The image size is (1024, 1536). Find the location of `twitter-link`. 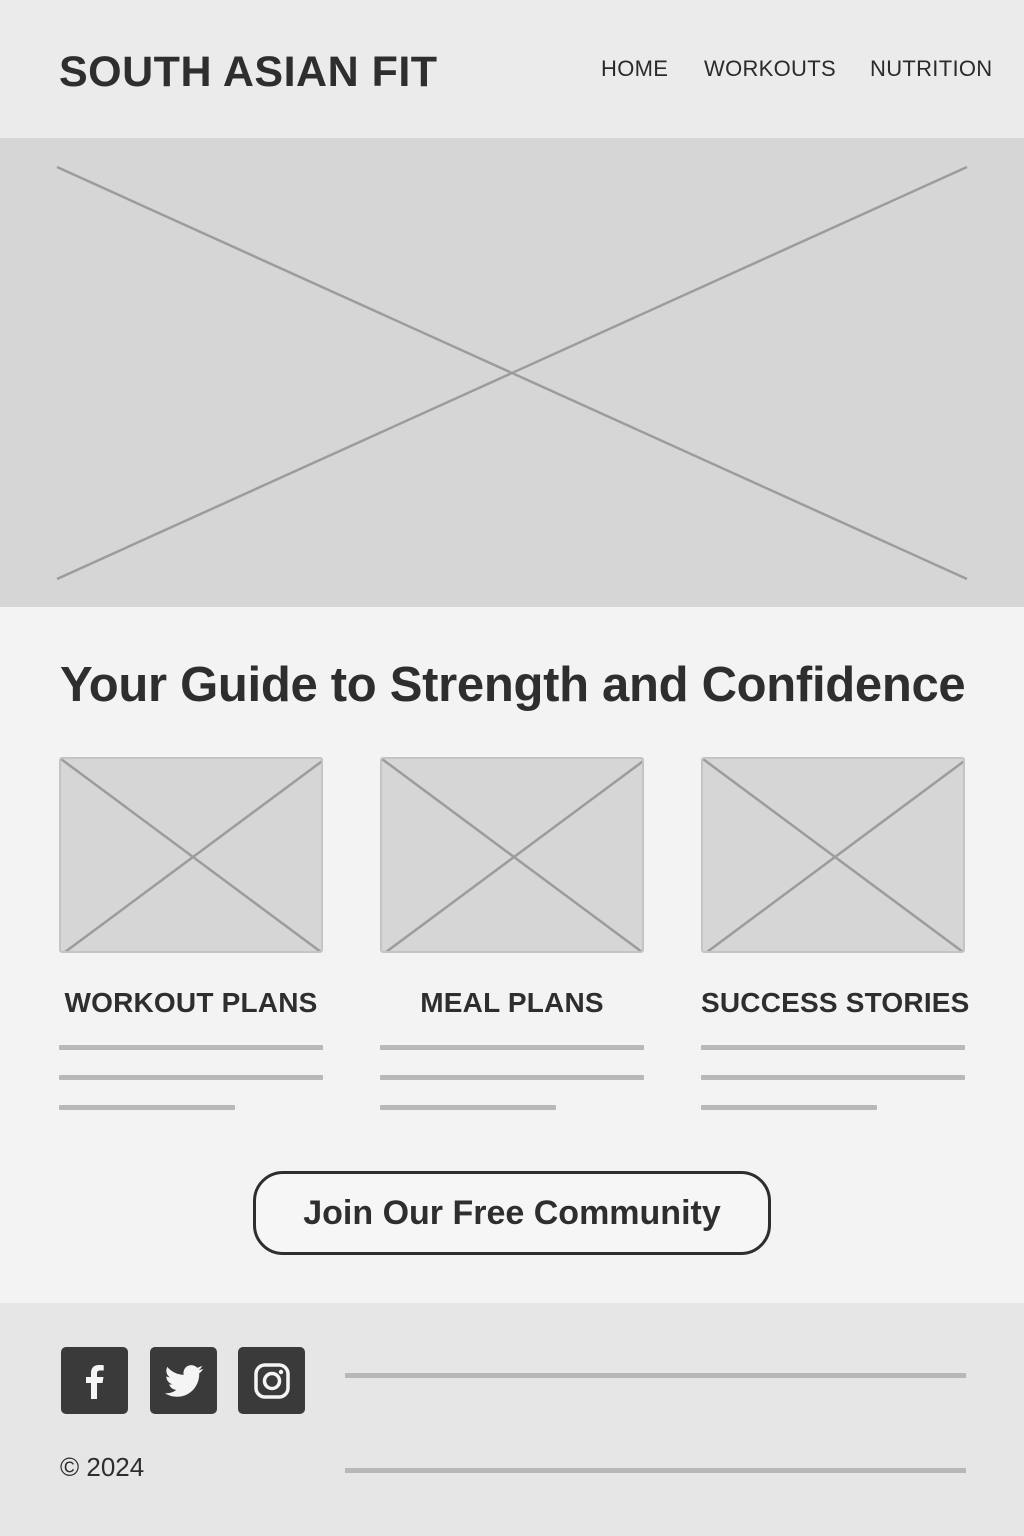

twitter-link is located at coordinates (183, 1380).